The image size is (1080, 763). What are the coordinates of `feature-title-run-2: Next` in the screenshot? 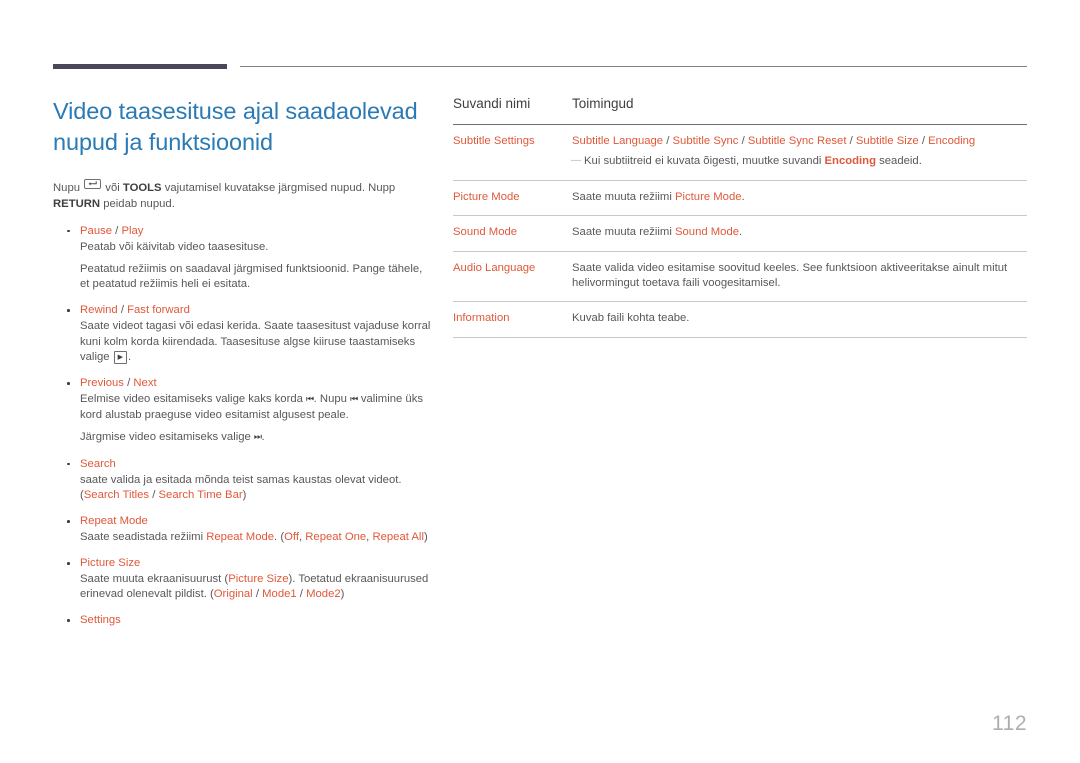 It's located at (145, 383).